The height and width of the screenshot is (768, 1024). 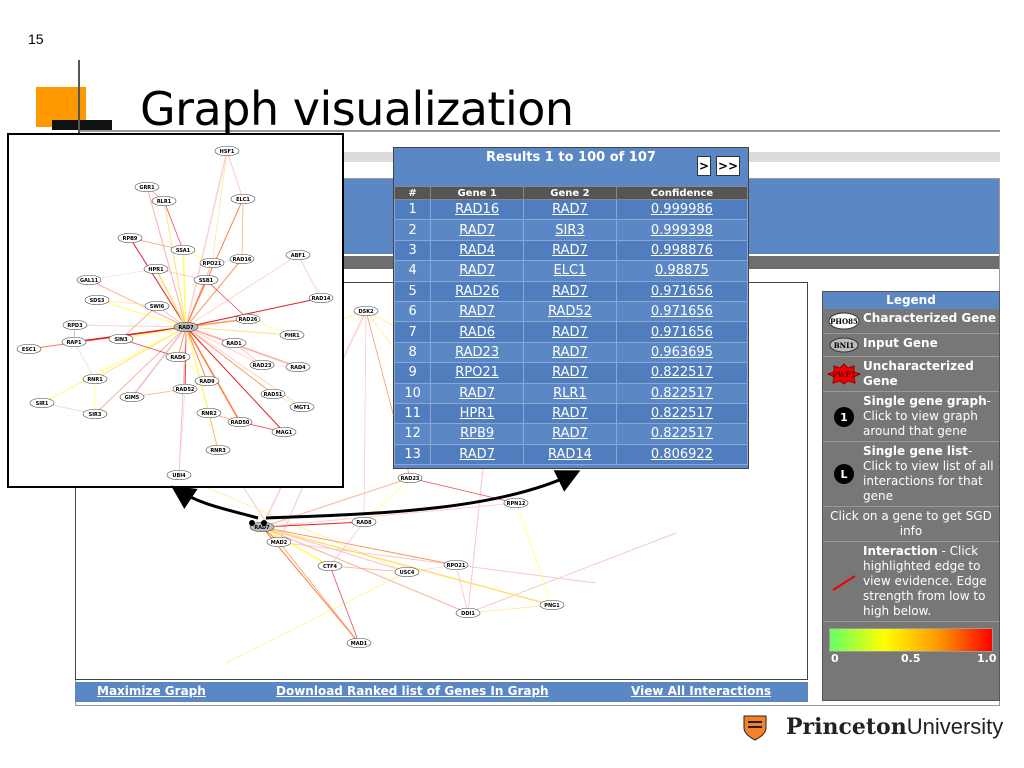 What do you see at coordinates (284, 433) in the screenshot?
I see `gene-label: MAG1` at bounding box center [284, 433].